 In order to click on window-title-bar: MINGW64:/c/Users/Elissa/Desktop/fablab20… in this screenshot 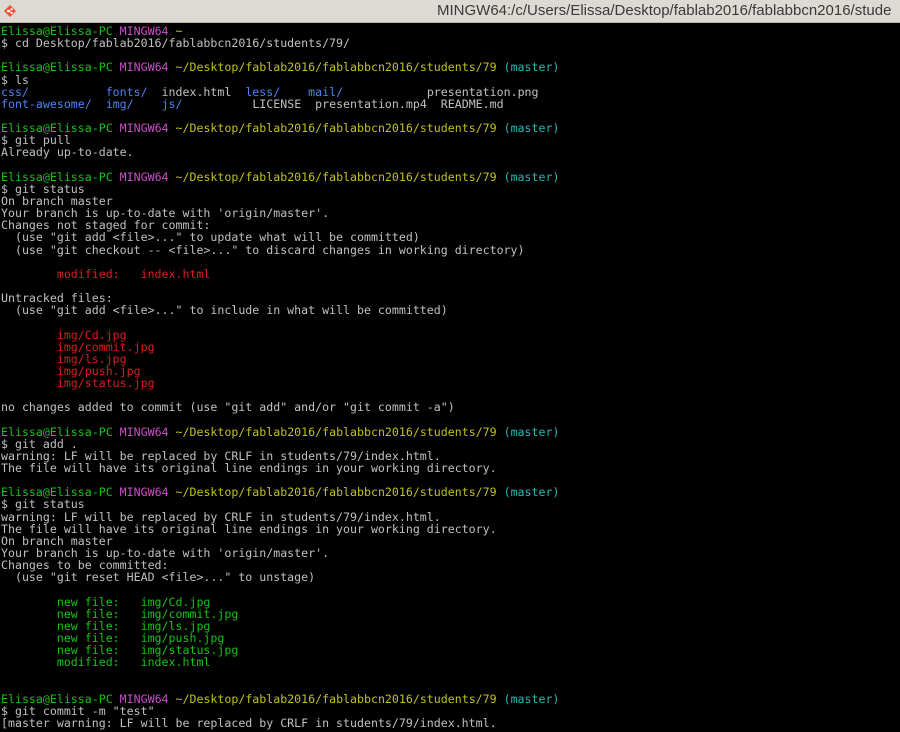, I will do `click(450, 11)`.